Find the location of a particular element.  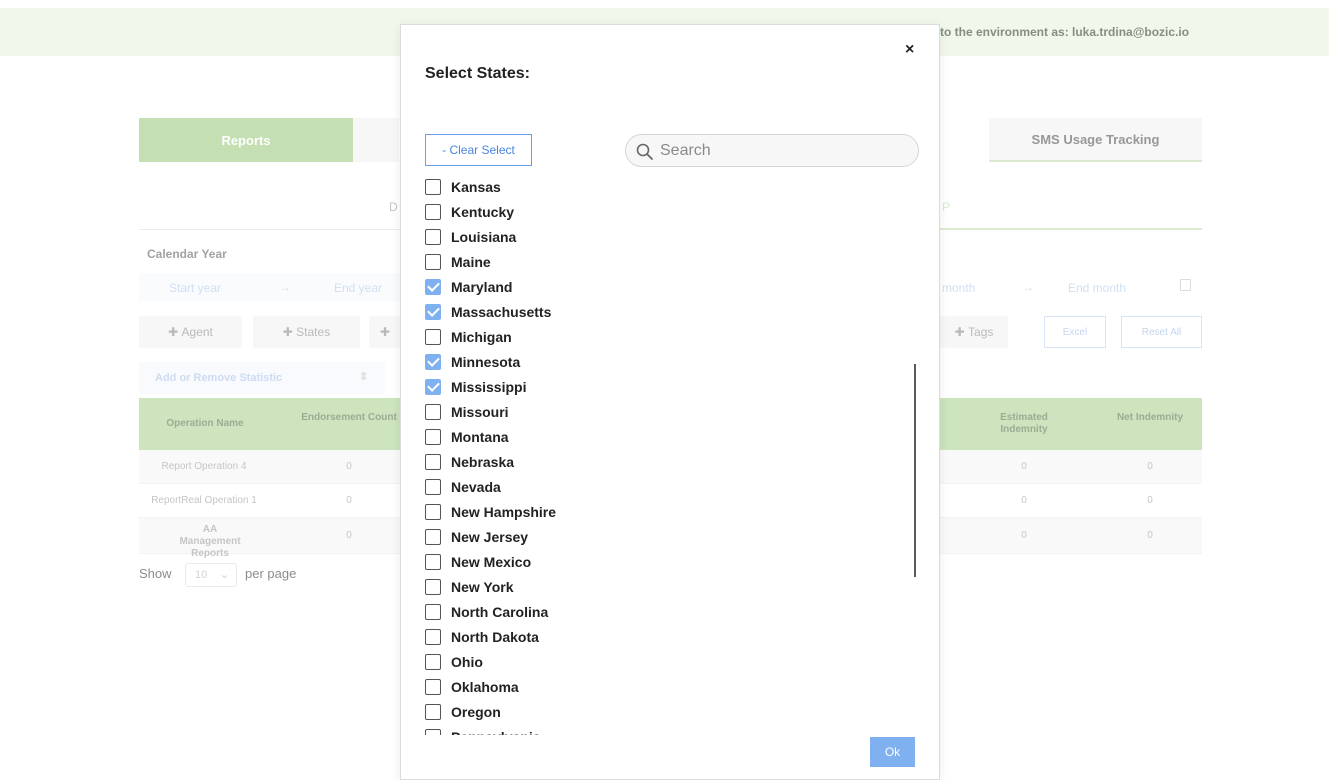

state-option: Mississippi is located at coordinates (525, 386).